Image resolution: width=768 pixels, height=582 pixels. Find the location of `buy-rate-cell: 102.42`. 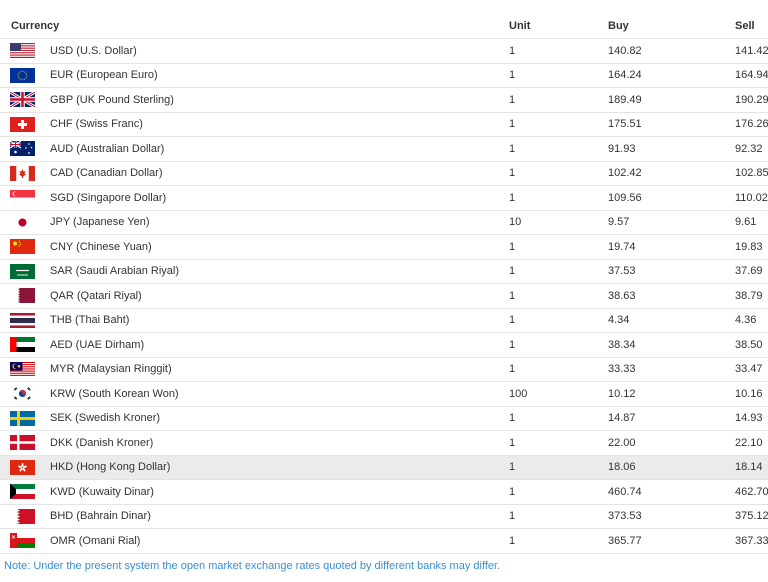

buy-rate-cell: 102.42 is located at coordinates (671, 173).